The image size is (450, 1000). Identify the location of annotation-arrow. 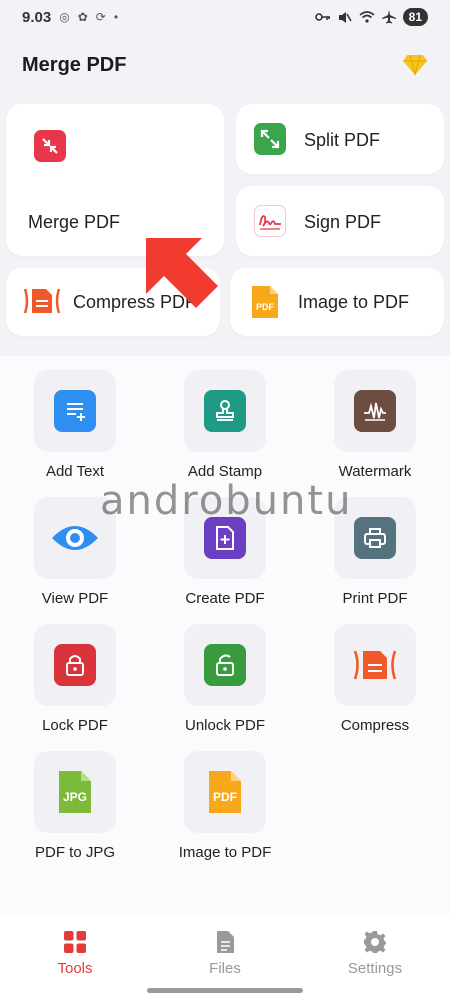
(182, 273).